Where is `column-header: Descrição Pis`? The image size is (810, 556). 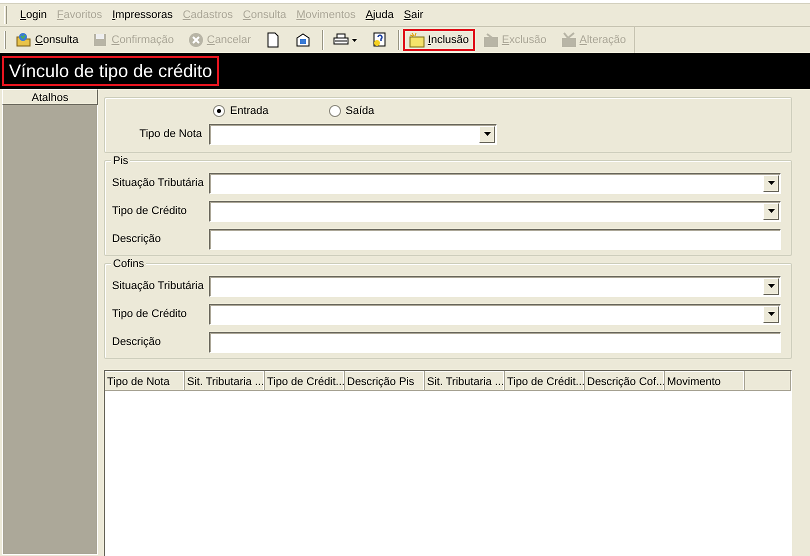 column-header: Descrição Pis is located at coordinates (385, 380).